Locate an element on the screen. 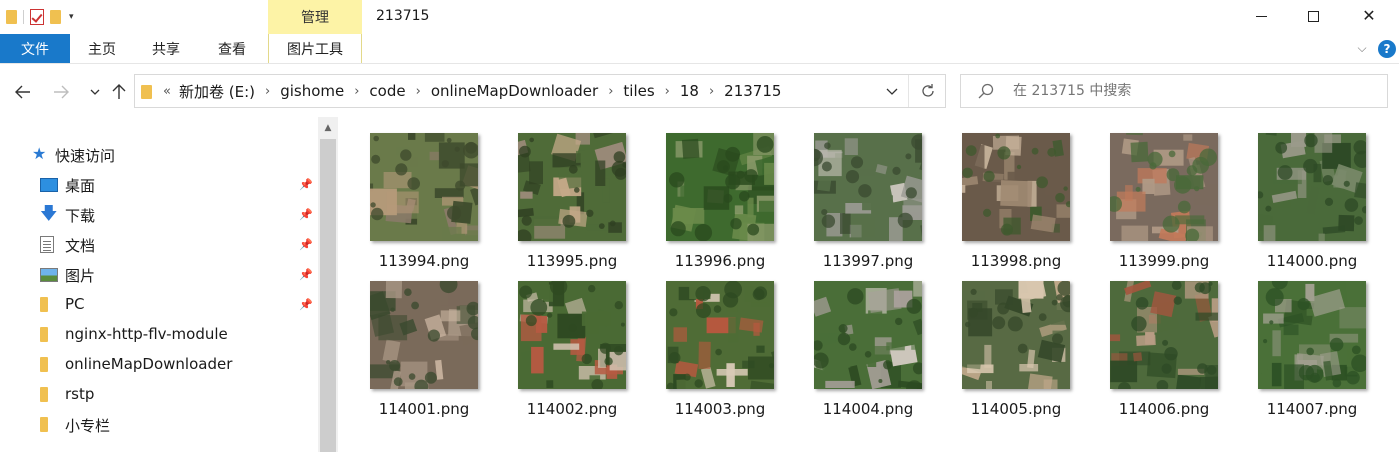 This screenshot has width=1399, height=452. quick-access-toolbar: ▾ is located at coordinates (40, 17).